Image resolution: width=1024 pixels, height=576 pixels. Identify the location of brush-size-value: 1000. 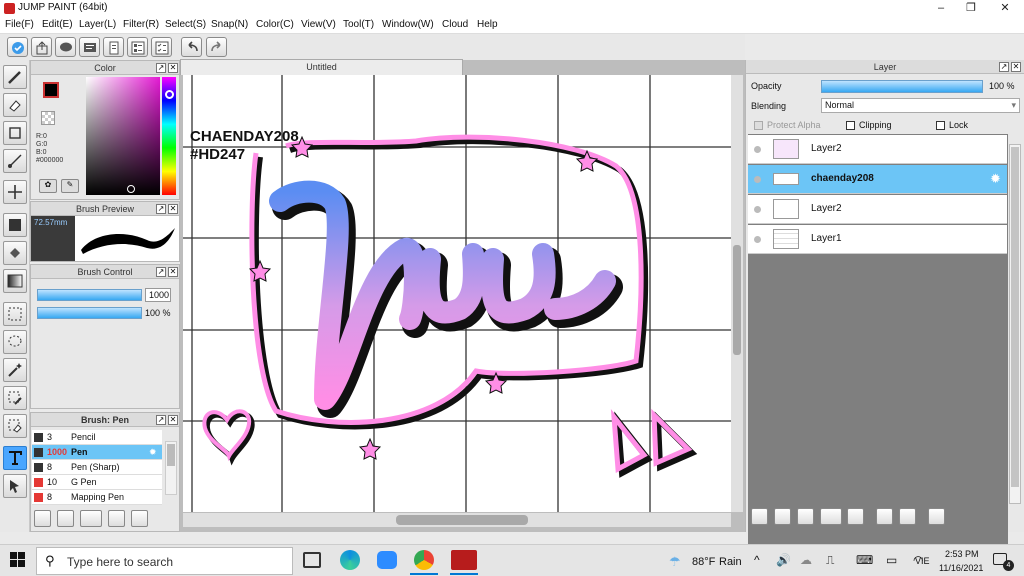
(158, 295).